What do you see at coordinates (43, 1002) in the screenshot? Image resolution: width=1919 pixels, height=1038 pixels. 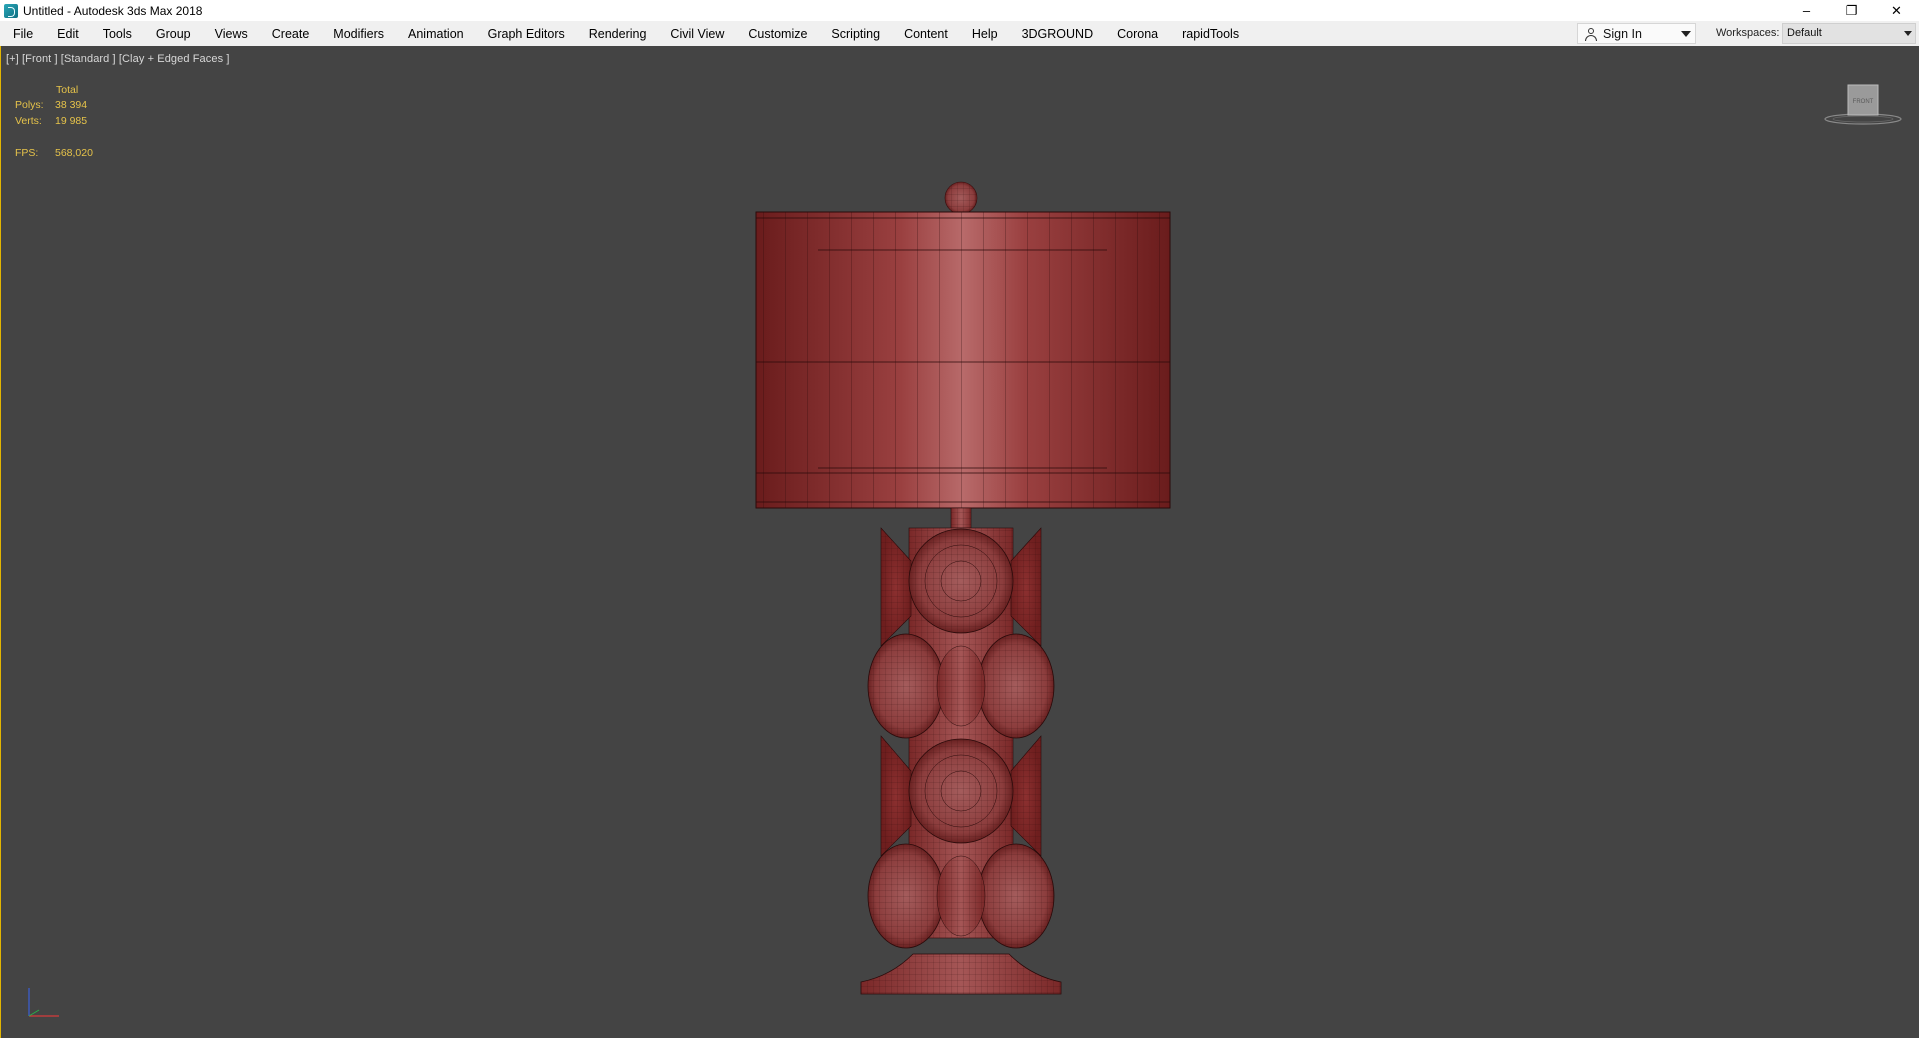 I see `axis-tripod` at bounding box center [43, 1002].